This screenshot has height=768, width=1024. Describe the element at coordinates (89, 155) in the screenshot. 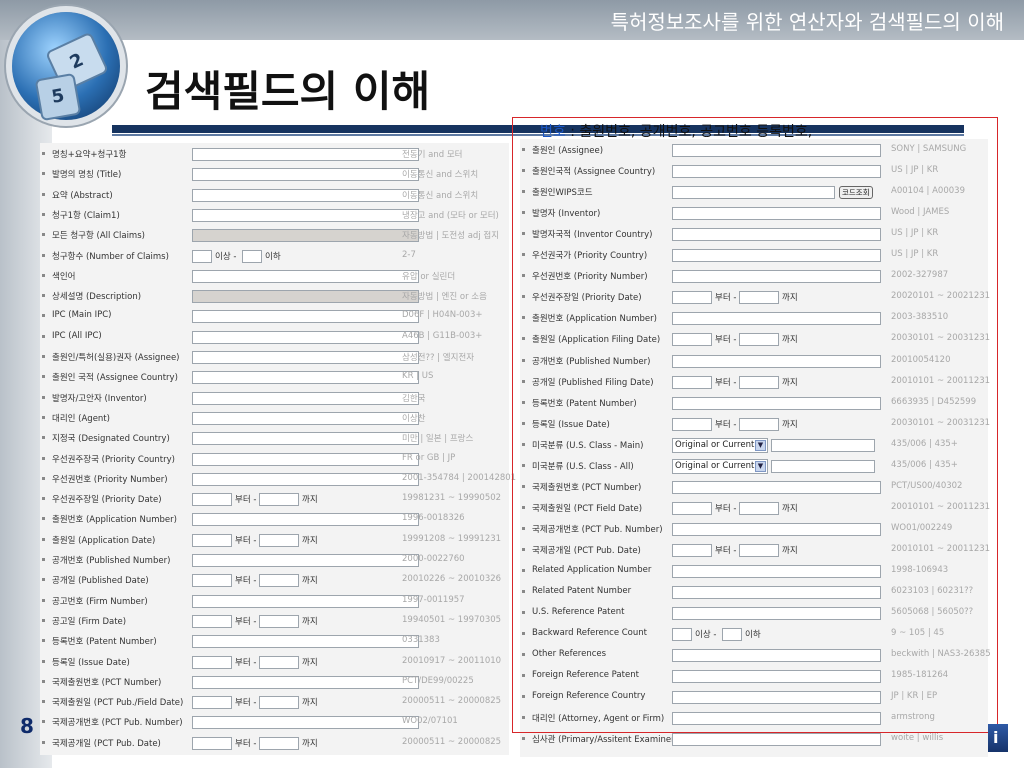

I see `field-label: 명칭+요약+청구1항` at that location.